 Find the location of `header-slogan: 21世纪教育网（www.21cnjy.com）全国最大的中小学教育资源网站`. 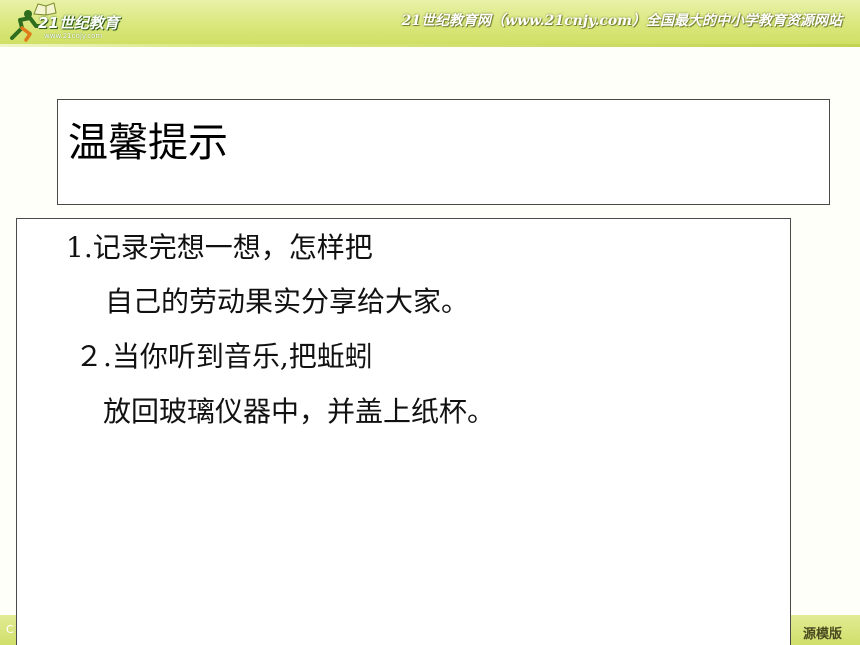

header-slogan: 21世纪教育网（www.21cnjy.com）全国最大的中小学教育资源网站 is located at coordinates (621, 21).